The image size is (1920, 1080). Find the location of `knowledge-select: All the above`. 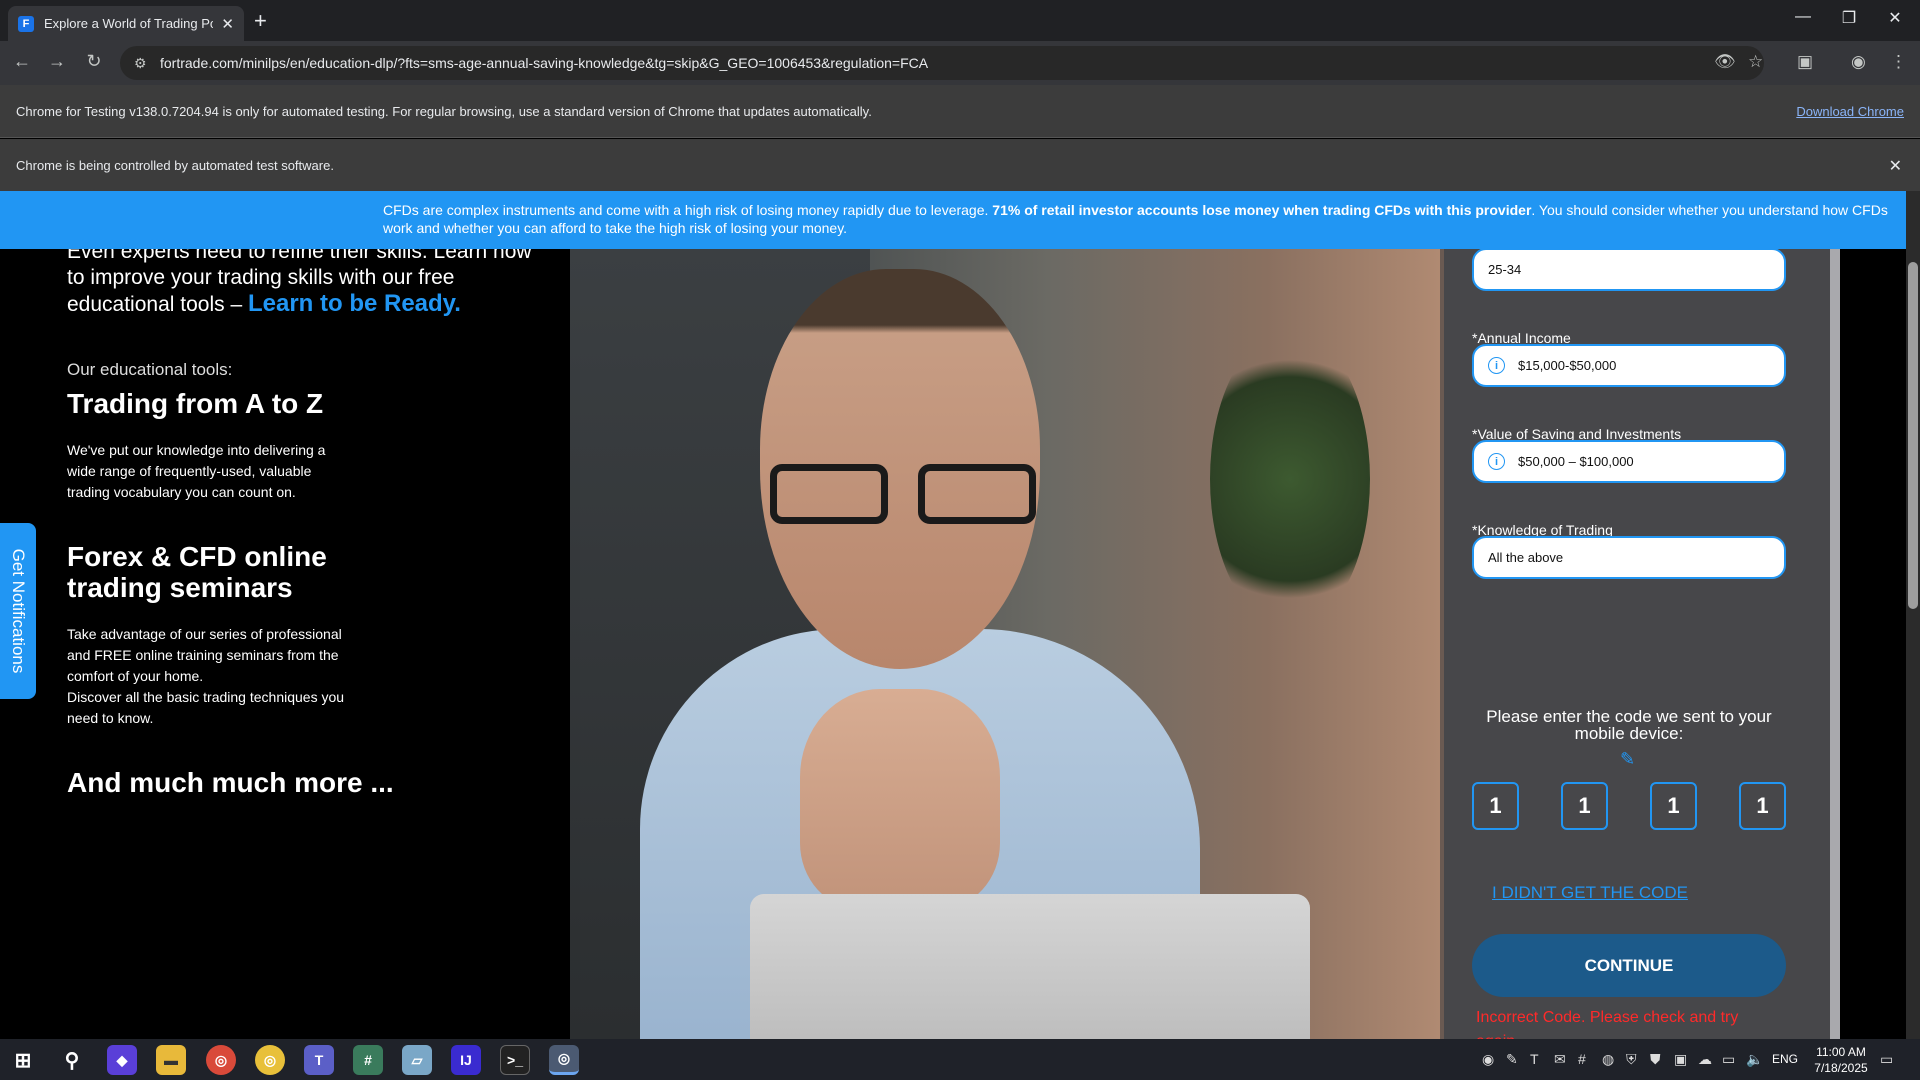

knowledge-select: All the above is located at coordinates (1629, 557).